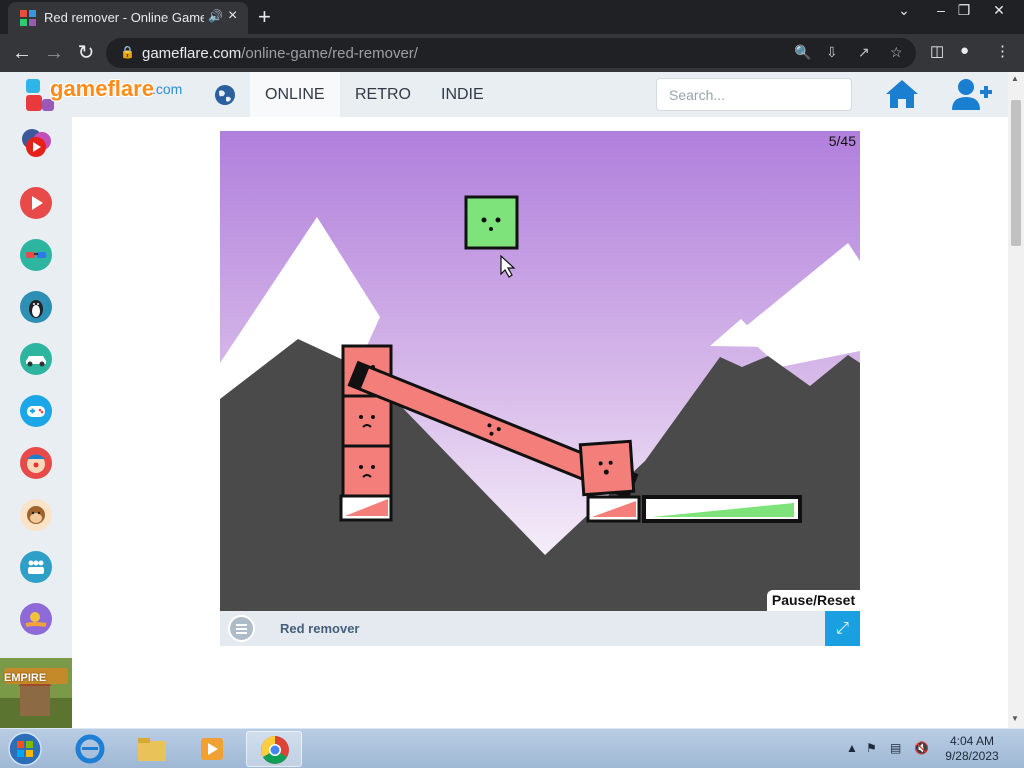 Image resolution: width=1024 pixels, height=768 pixels. Describe the element at coordinates (36, 515) in the screenshot. I see `monkey-category-icon` at that location.